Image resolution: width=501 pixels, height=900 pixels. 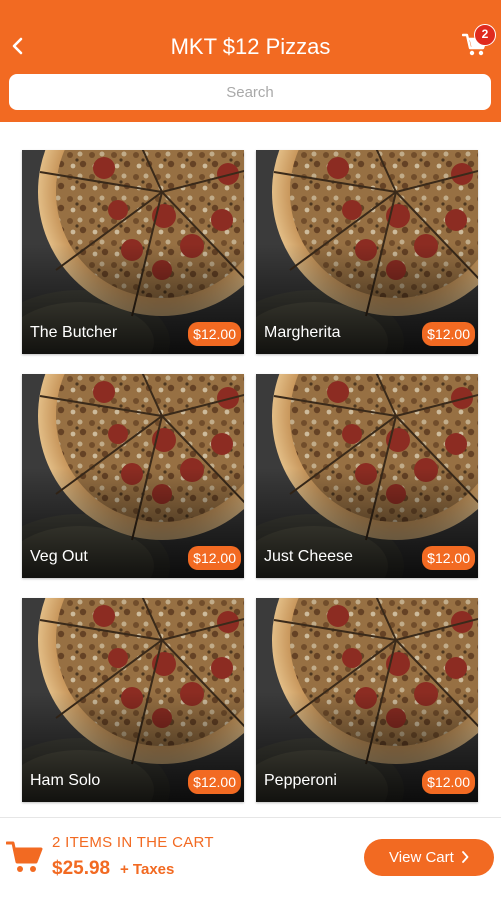 What do you see at coordinates (65, 780) in the screenshot?
I see `product-name: Ham Solo` at bounding box center [65, 780].